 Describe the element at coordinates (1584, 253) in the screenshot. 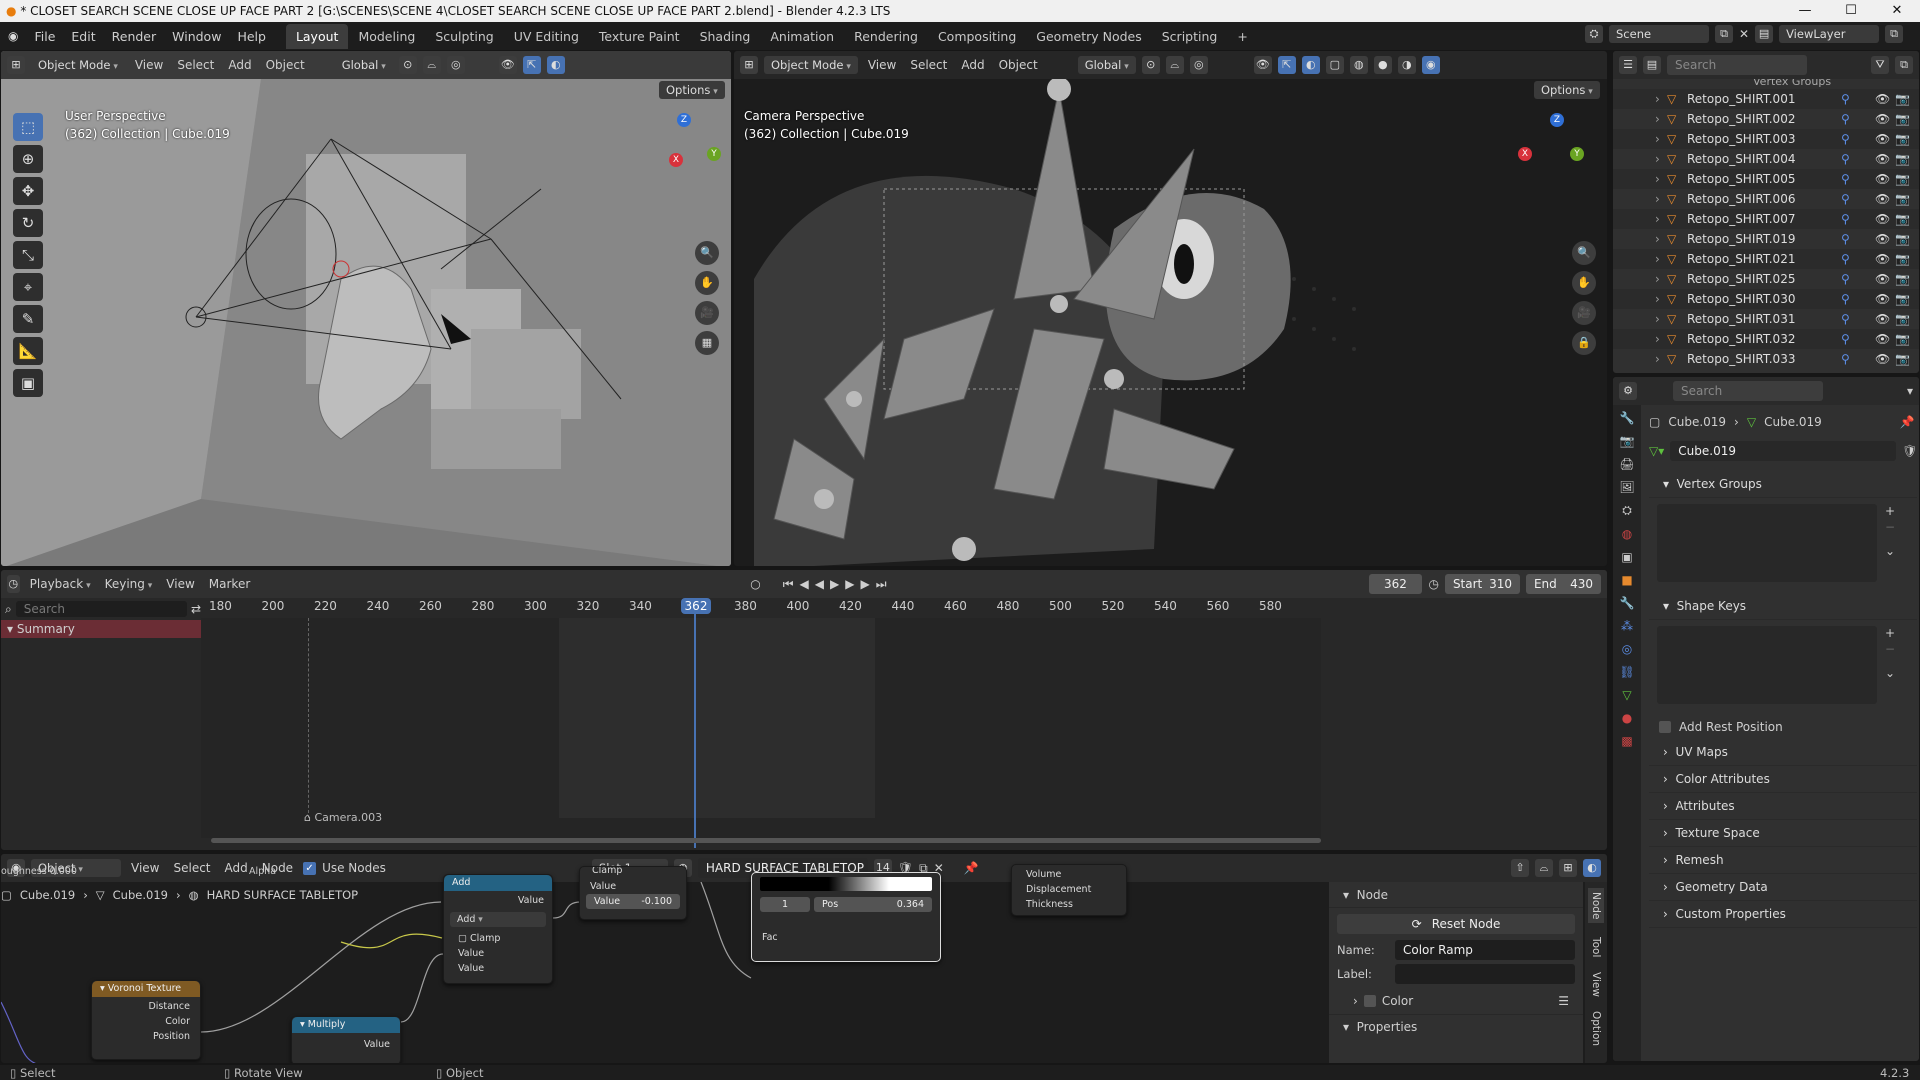

I see `zoom-icon: 🔍` at that location.